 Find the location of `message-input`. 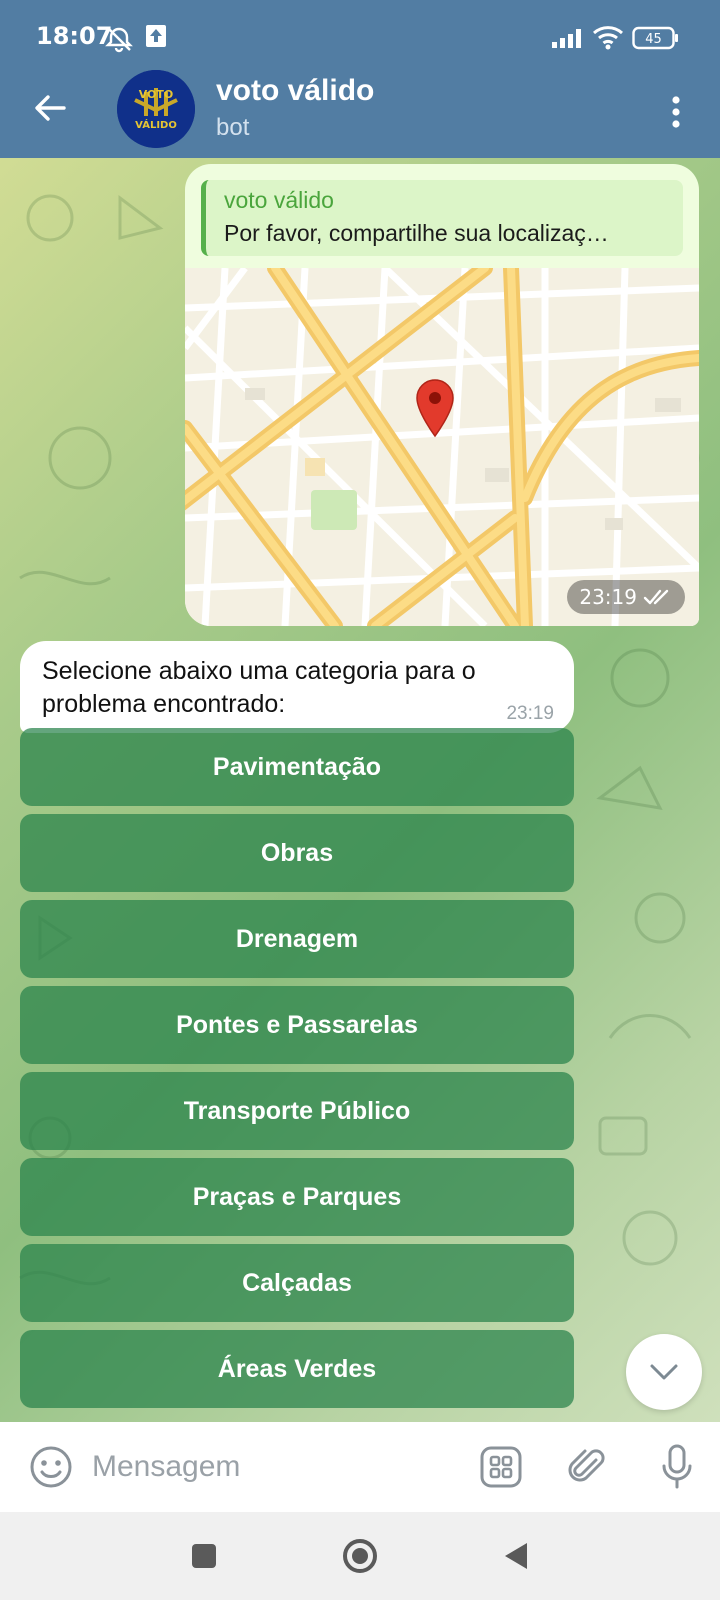

message-input is located at coordinates (272, 1467).